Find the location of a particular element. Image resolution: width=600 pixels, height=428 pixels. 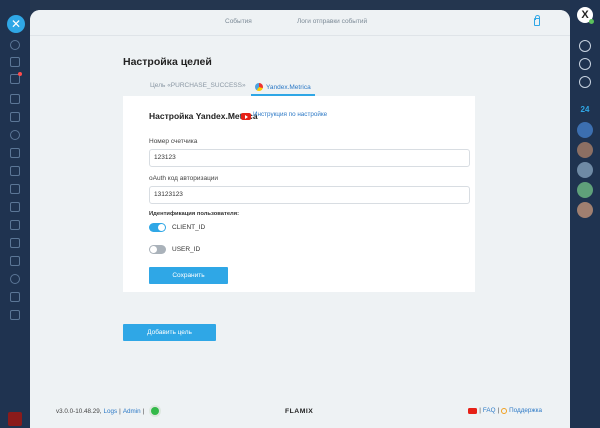

user-icon is located at coordinates (15, 279).